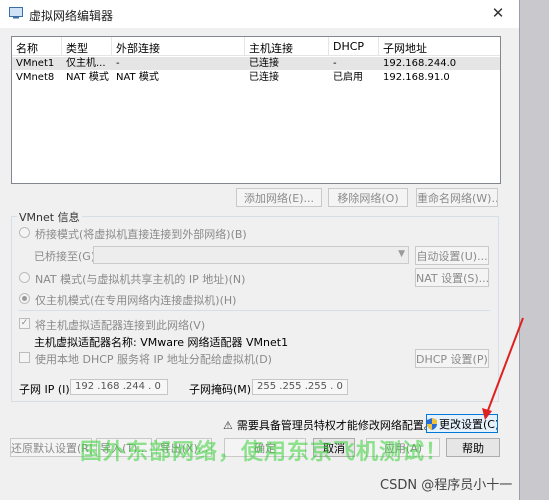 The image size is (549, 500). Describe the element at coordinates (264, 452) in the screenshot. I see `watermark-text: 国外东部网络，使用东京飞机测试！` at that location.